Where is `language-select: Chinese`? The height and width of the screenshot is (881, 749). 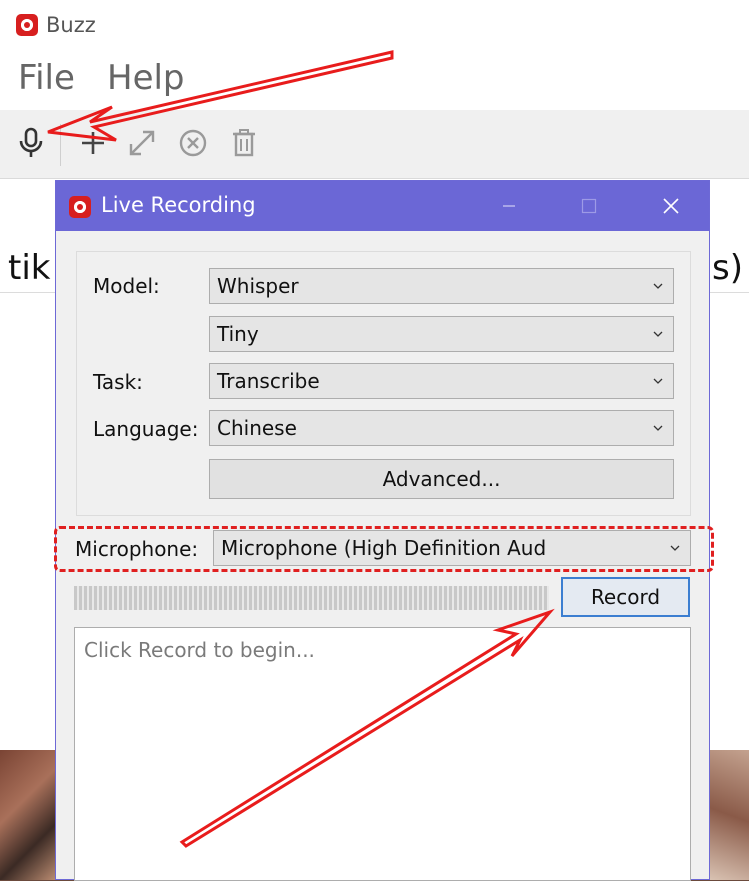
language-select: Chinese is located at coordinates (441, 428).